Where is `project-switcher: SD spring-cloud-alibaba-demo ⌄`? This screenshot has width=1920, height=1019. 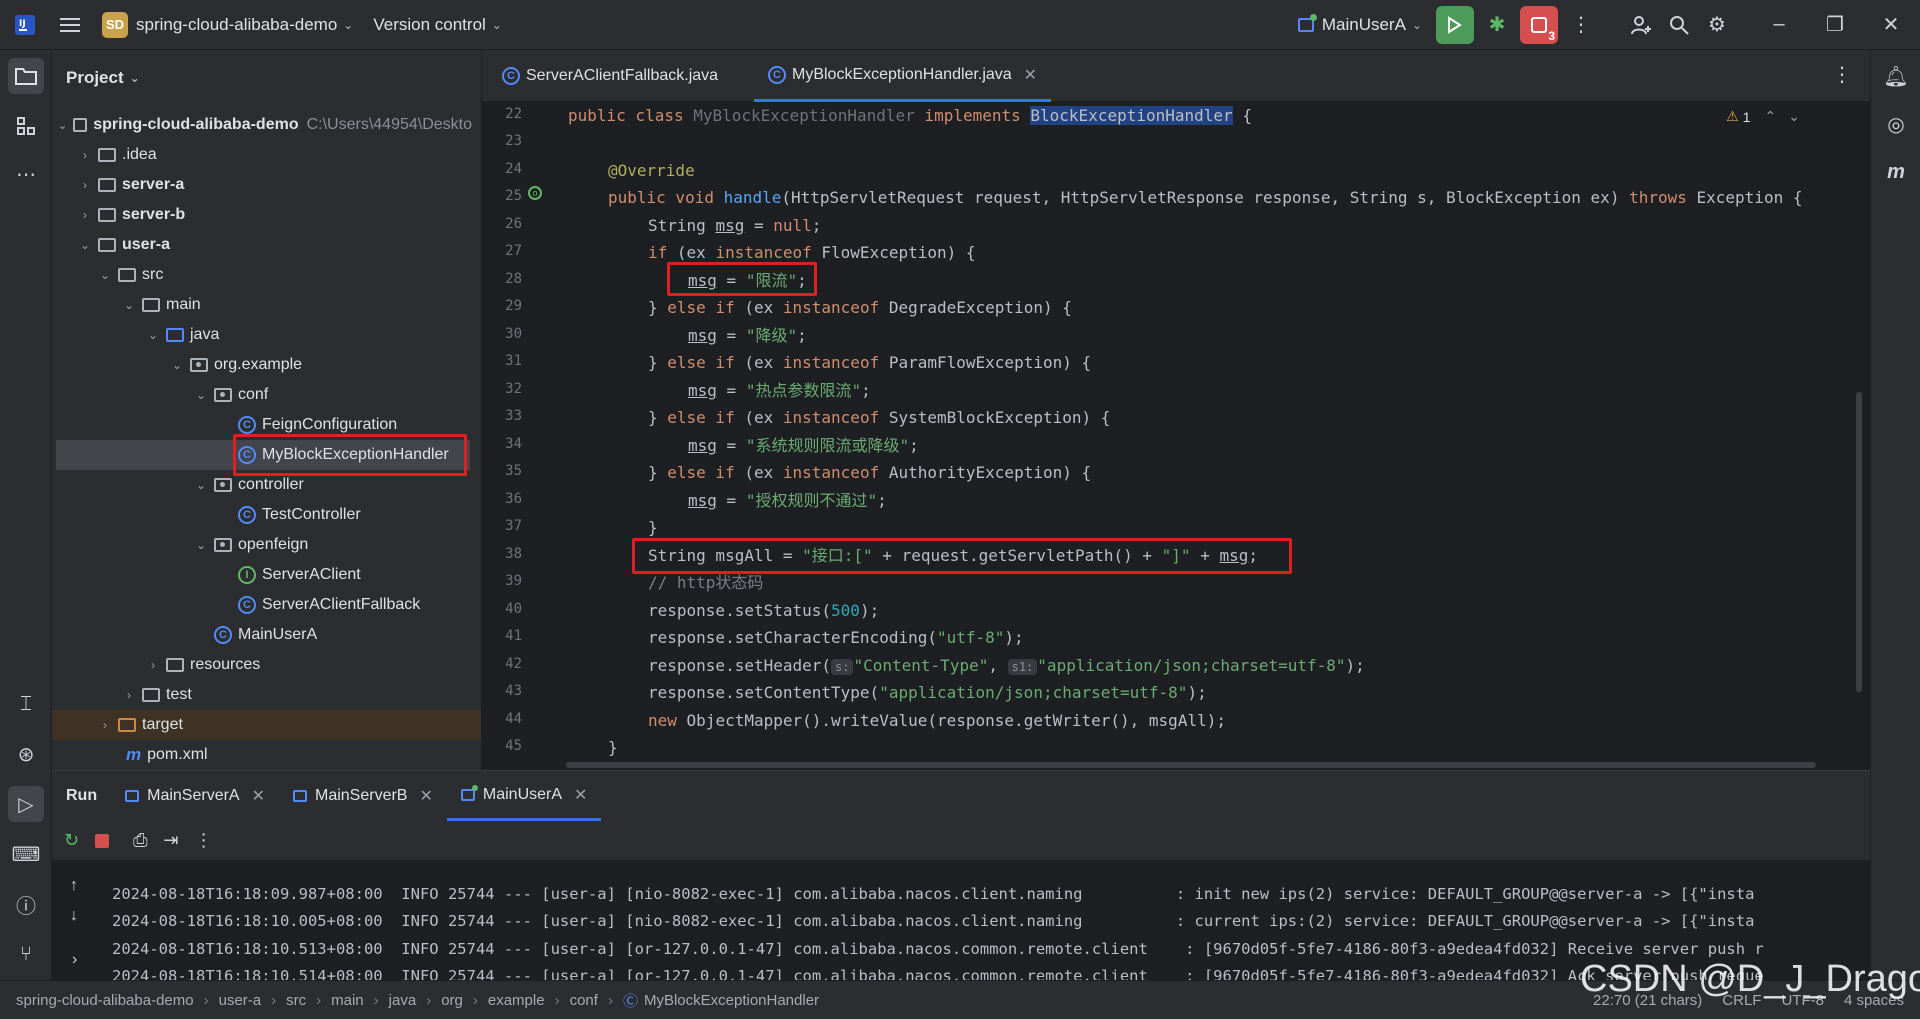
project-switcher: SD spring-cloud-alibaba-demo ⌄ is located at coordinates (227, 25).